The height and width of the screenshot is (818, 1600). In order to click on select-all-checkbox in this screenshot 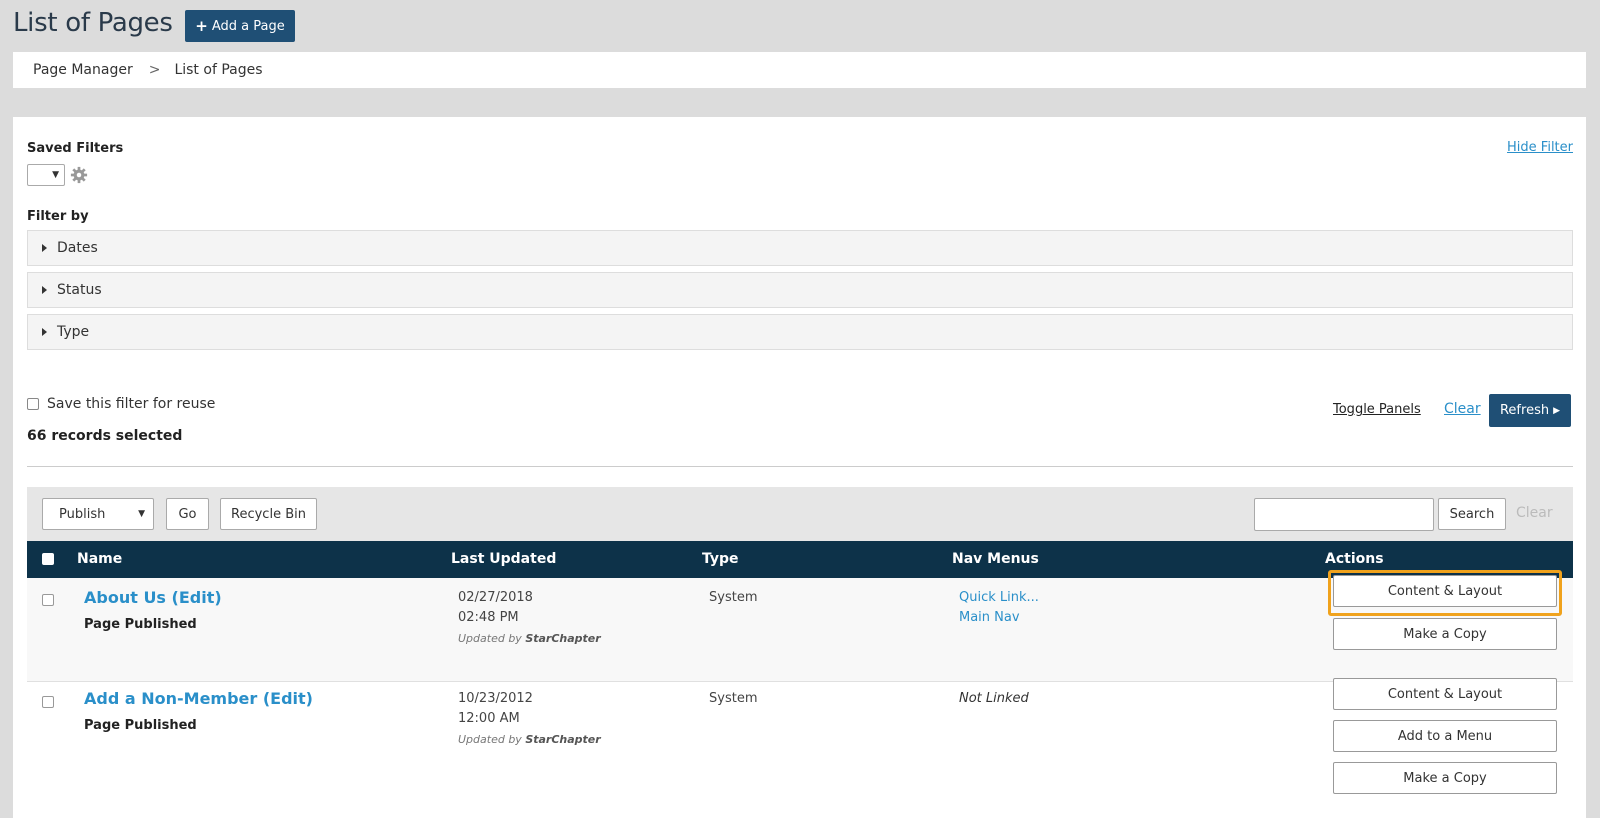, I will do `click(48, 559)`.